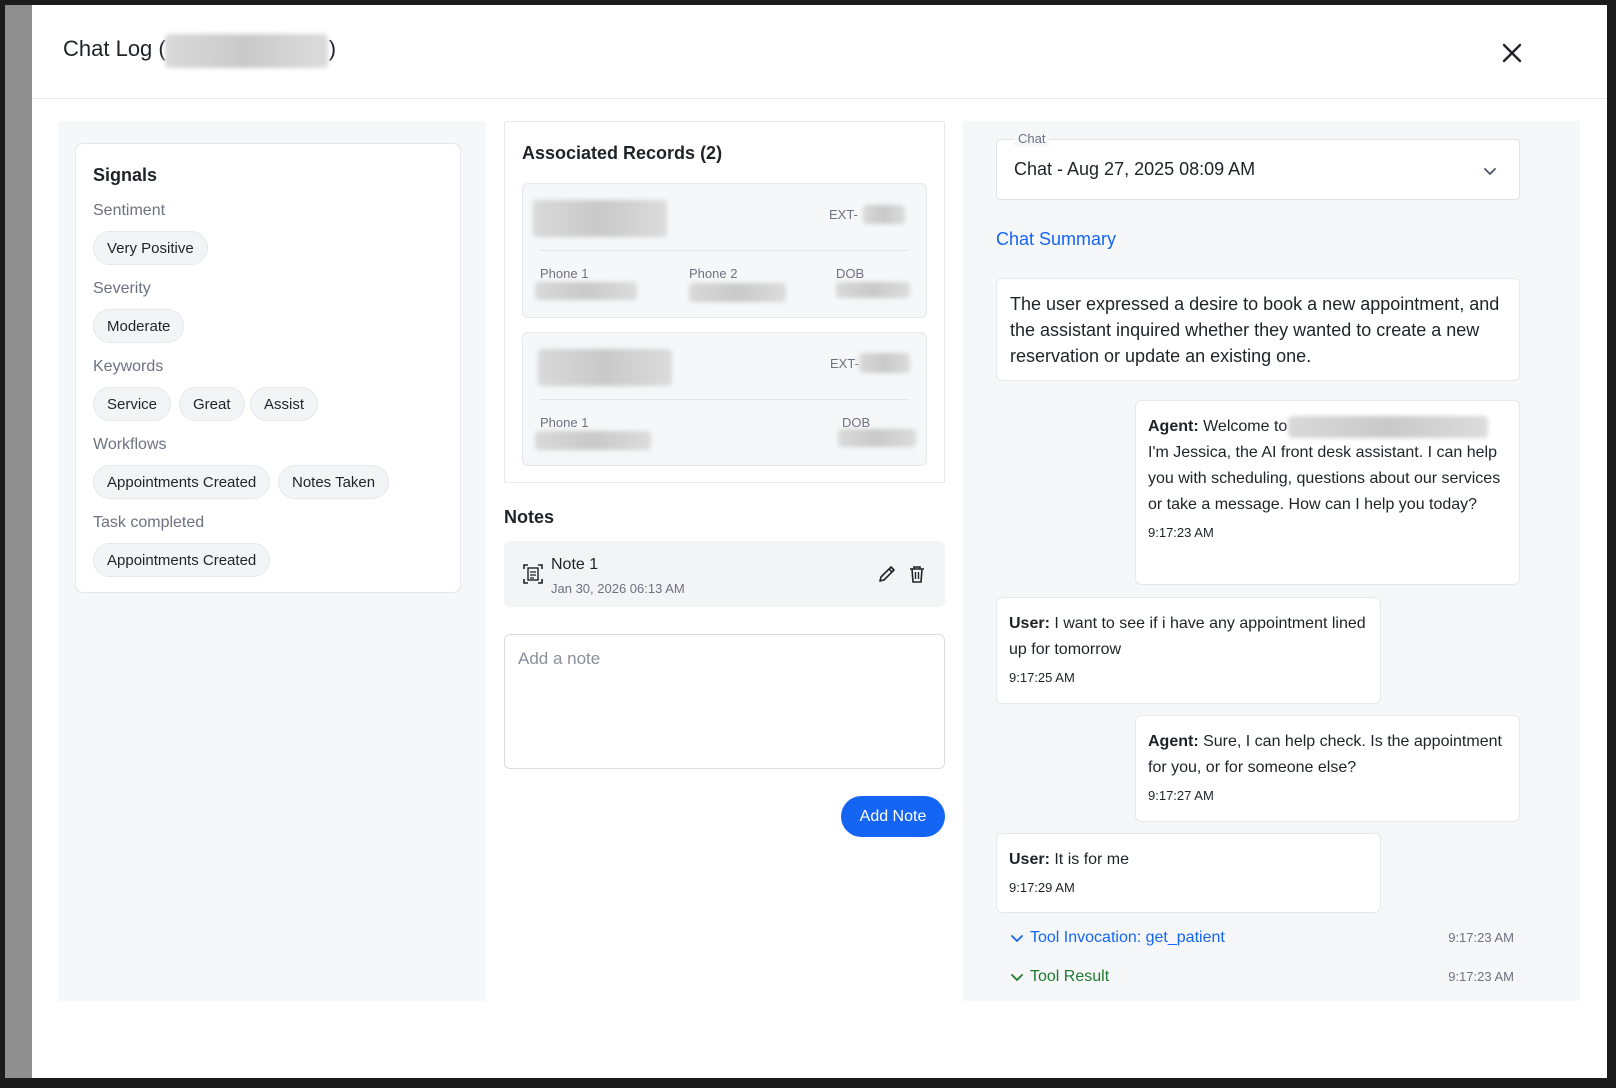 The width and height of the screenshot is (1616, 1088). What do you see at coordinates (1042, 887) in the screenshot?
I see `message-time: 9:17:29 AM` at bounding box center [1042, 887].